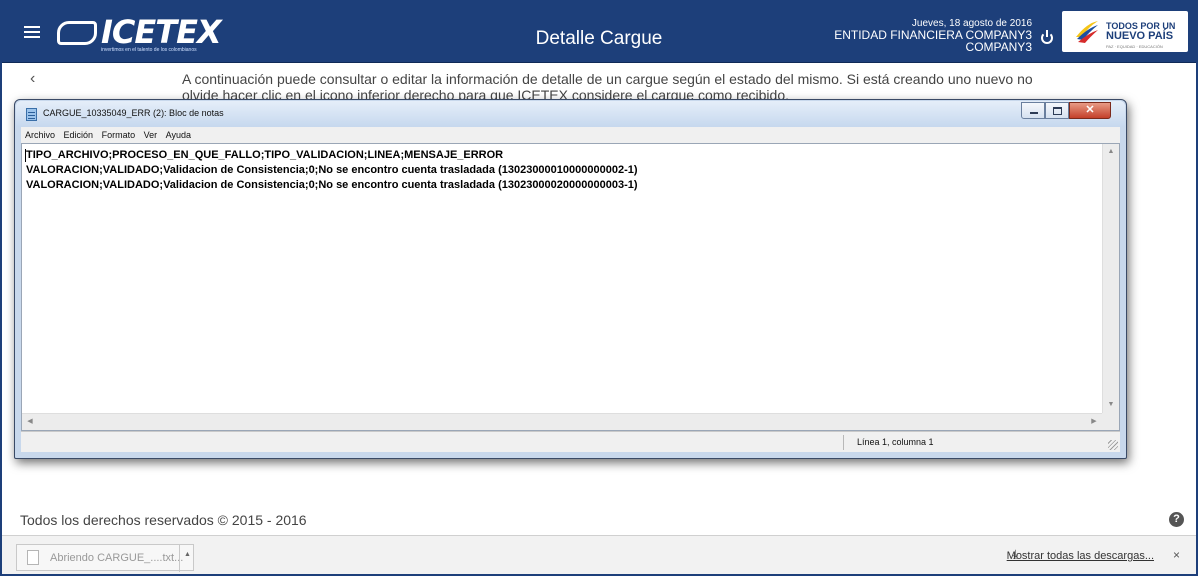  I want to click on vertical-scrollbar: ▲ ▼, so click(1110, 278).